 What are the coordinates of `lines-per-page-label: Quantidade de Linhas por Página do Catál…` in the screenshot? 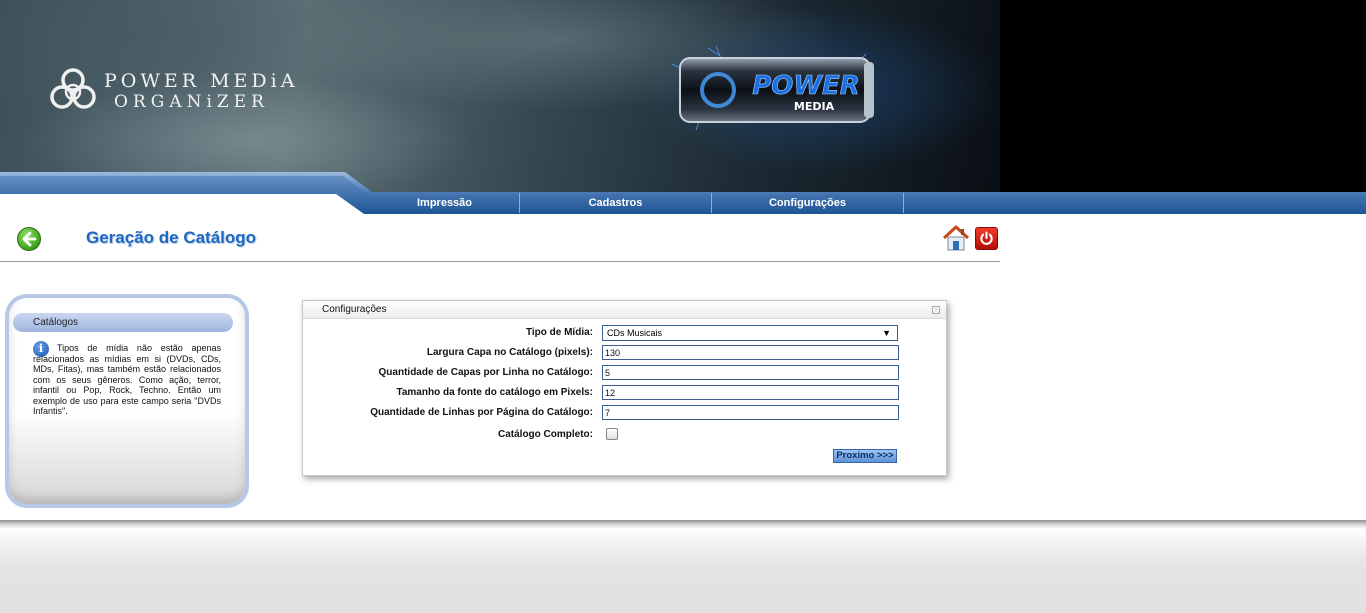 It's located at (481, 412).